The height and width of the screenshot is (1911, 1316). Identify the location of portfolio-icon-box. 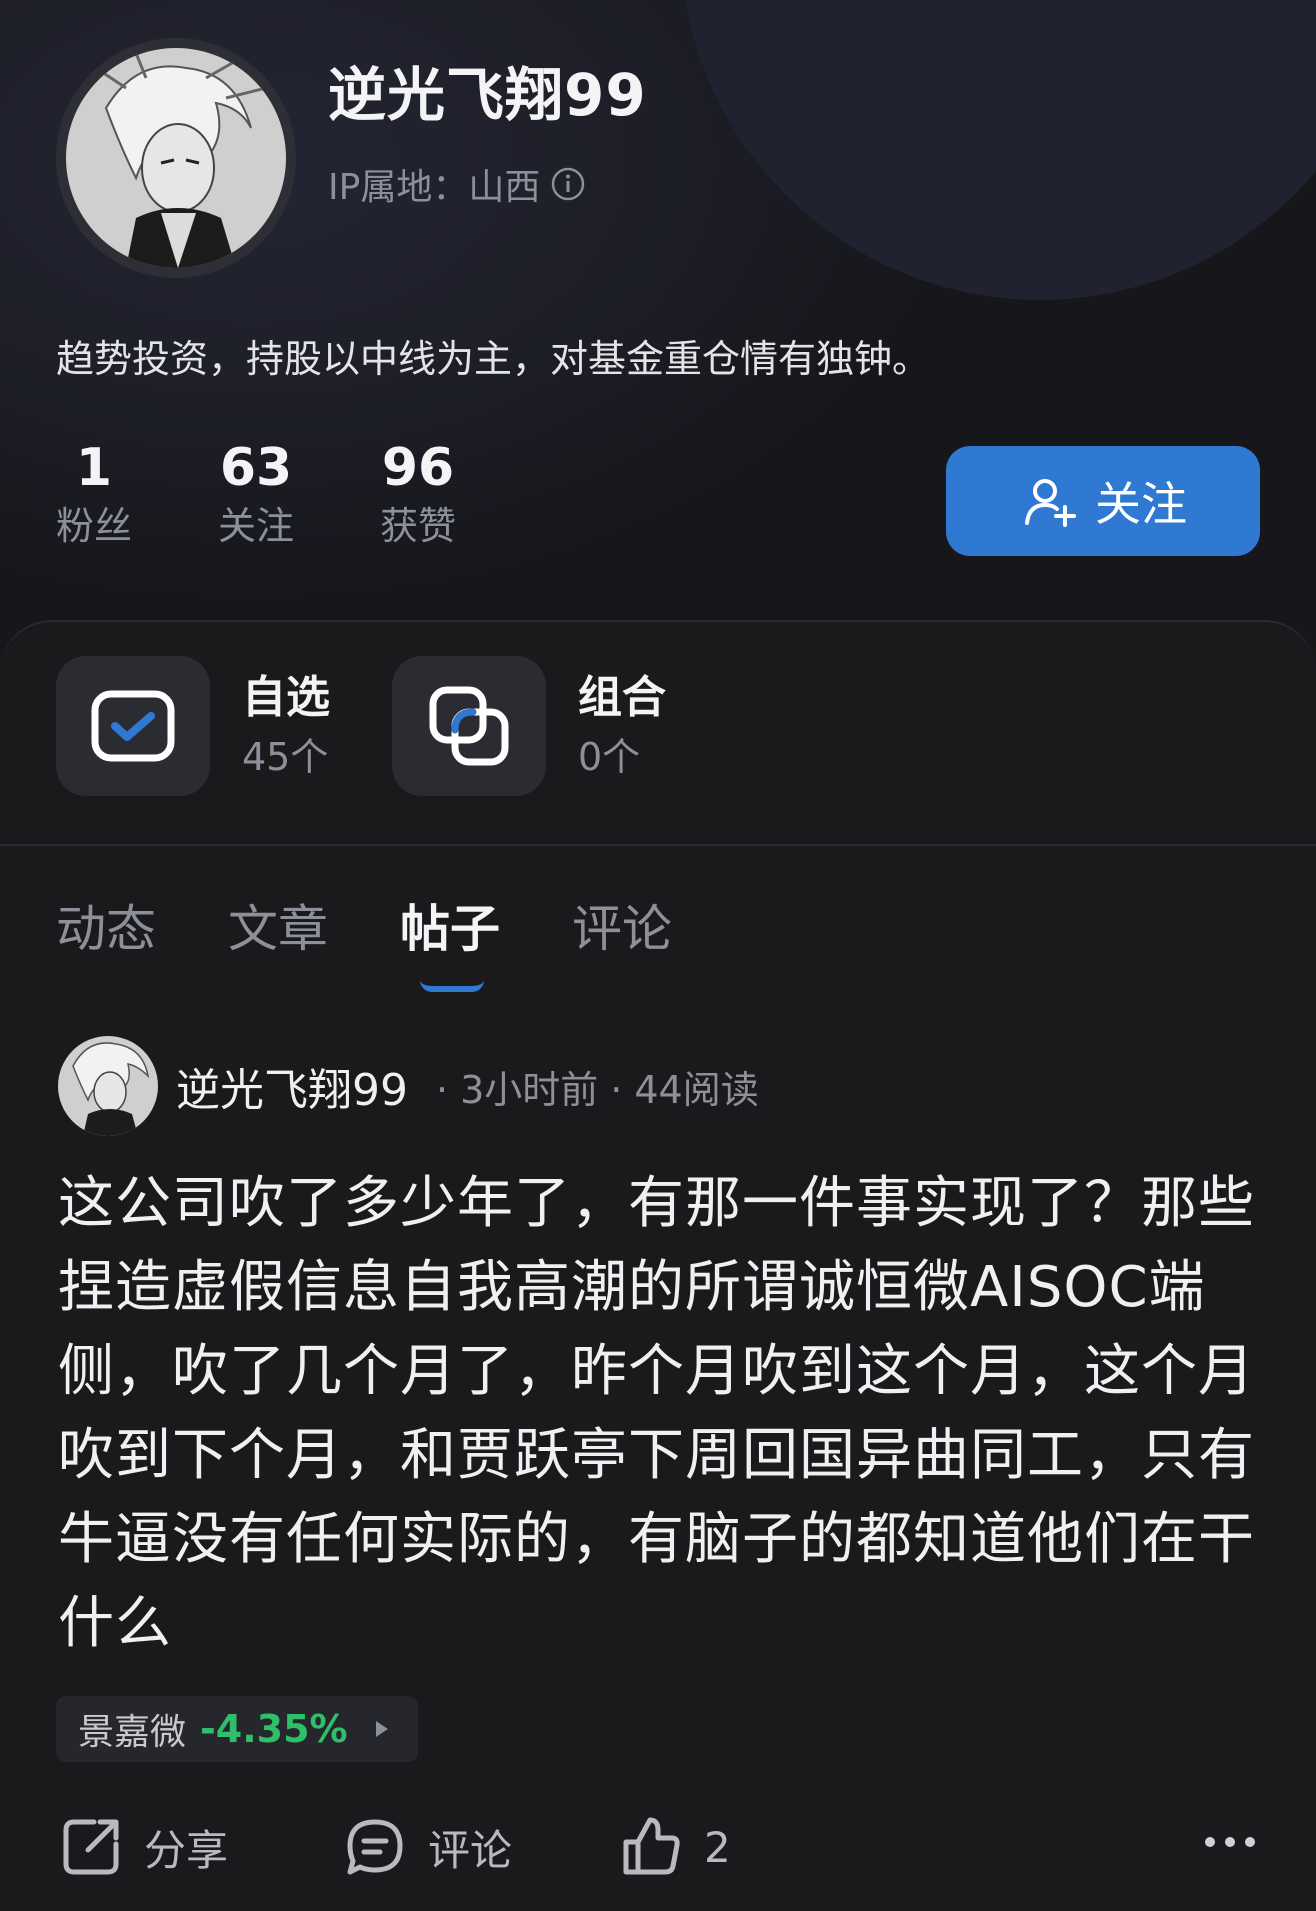
(469, 726).